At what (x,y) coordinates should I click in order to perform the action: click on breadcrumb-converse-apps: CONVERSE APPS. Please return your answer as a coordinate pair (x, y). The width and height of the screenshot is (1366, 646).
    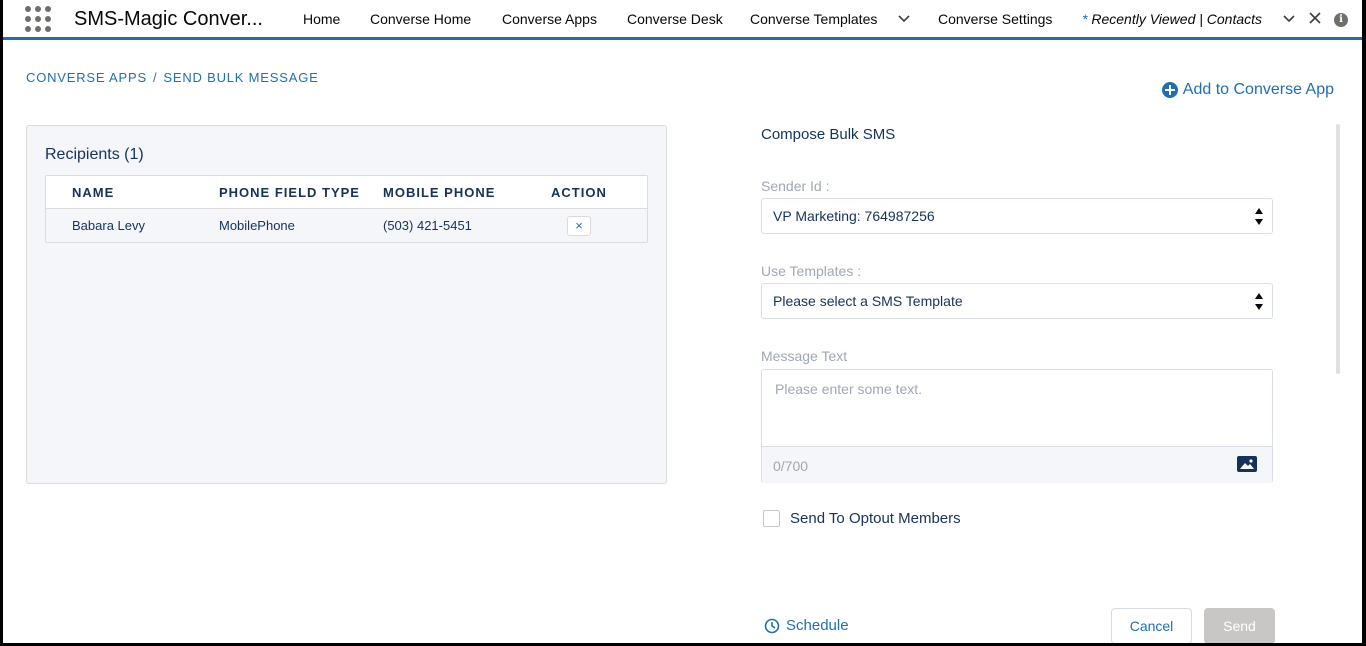
    Looking at the image, I should click on (86, 77).